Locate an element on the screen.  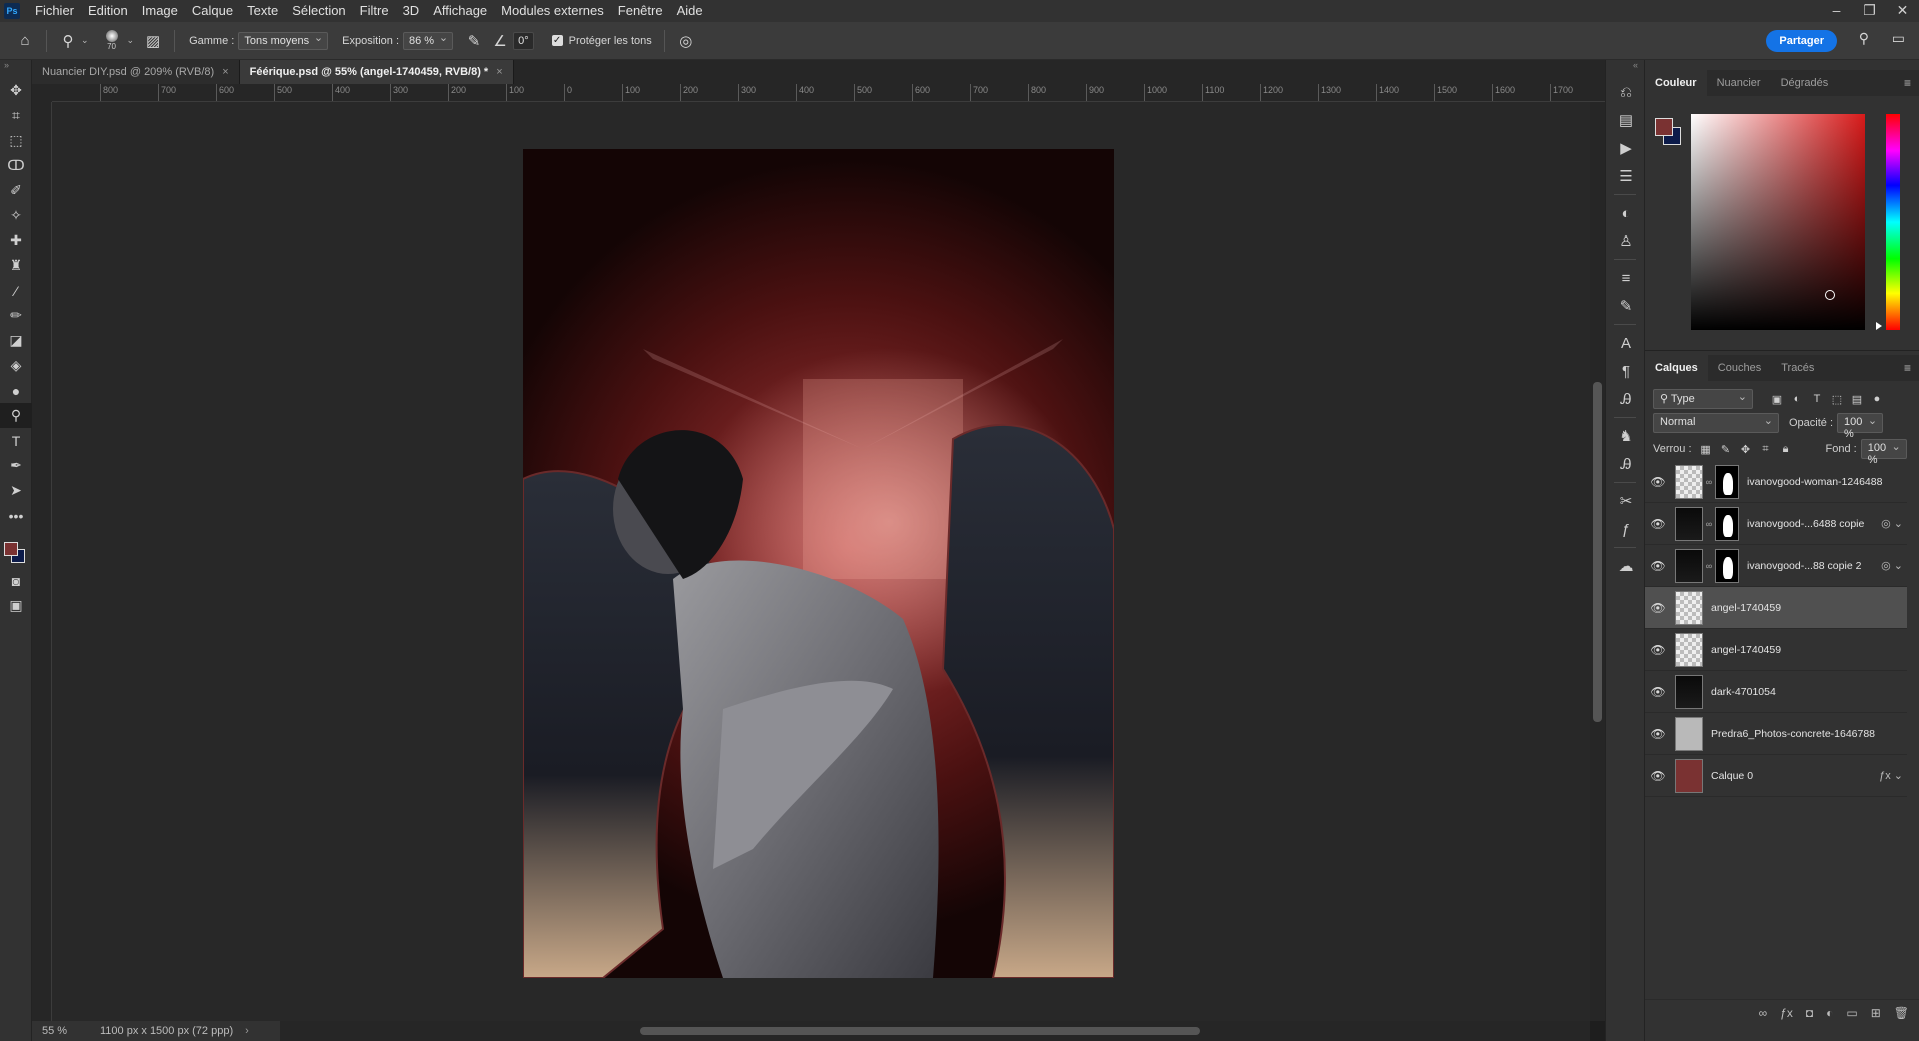
menu-edition: Edition is located at coordinates (108, 11).